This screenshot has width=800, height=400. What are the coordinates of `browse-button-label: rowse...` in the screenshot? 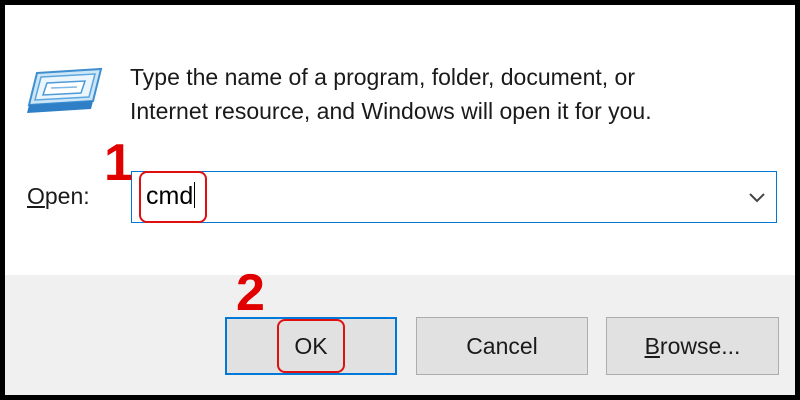 It's located at (700, 345).